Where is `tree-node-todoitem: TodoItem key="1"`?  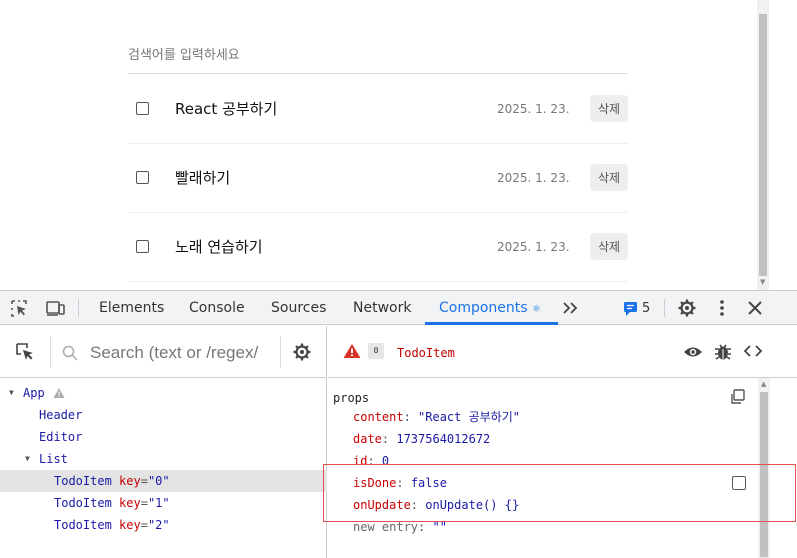 tree-node-todoitem: TodoItem key="1" is located at coordinates (163, 503).